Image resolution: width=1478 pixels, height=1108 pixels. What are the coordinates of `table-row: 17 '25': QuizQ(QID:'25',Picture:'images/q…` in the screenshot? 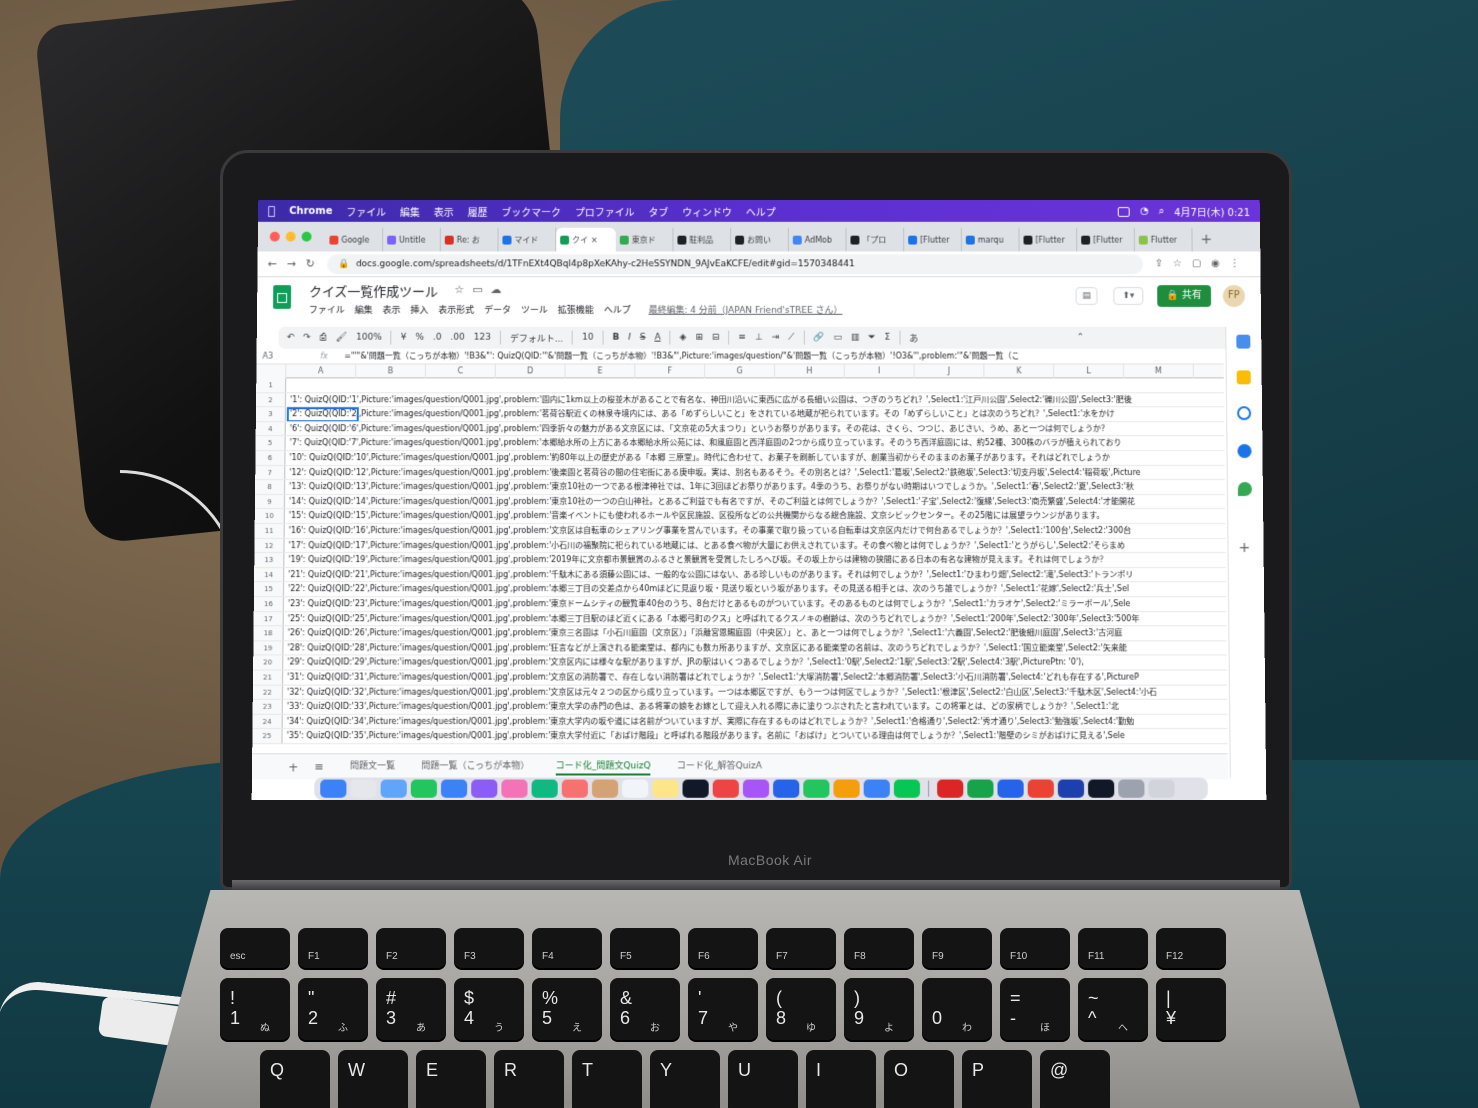 It's located at (740, 619).